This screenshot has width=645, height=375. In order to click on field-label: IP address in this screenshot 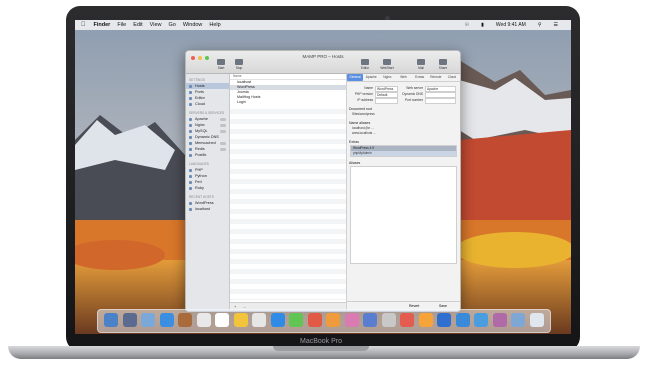, I will do `click(365, 100)`.